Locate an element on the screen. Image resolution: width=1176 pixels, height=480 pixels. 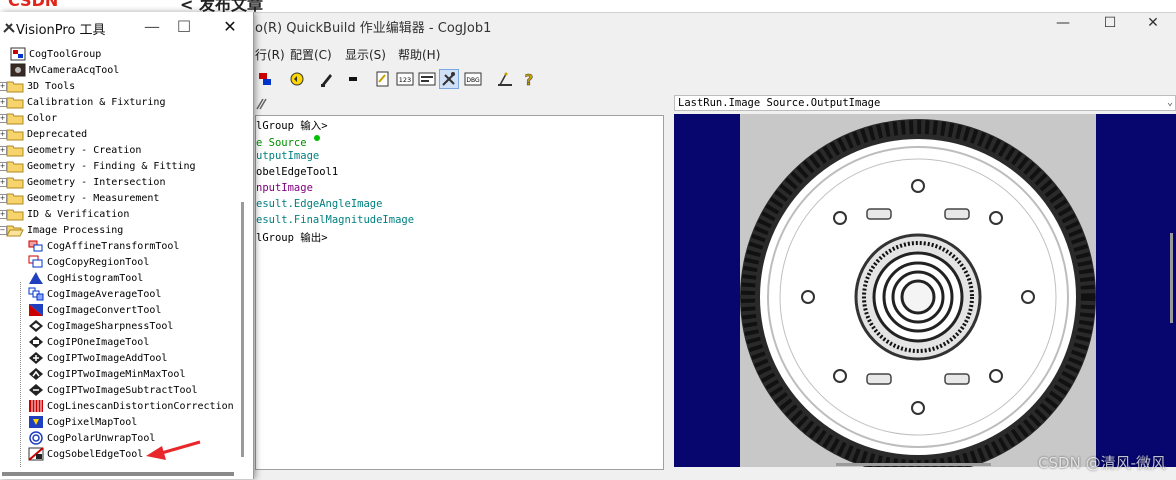
ip-two-image-subtract-icon is located at coordinates (36, 390).